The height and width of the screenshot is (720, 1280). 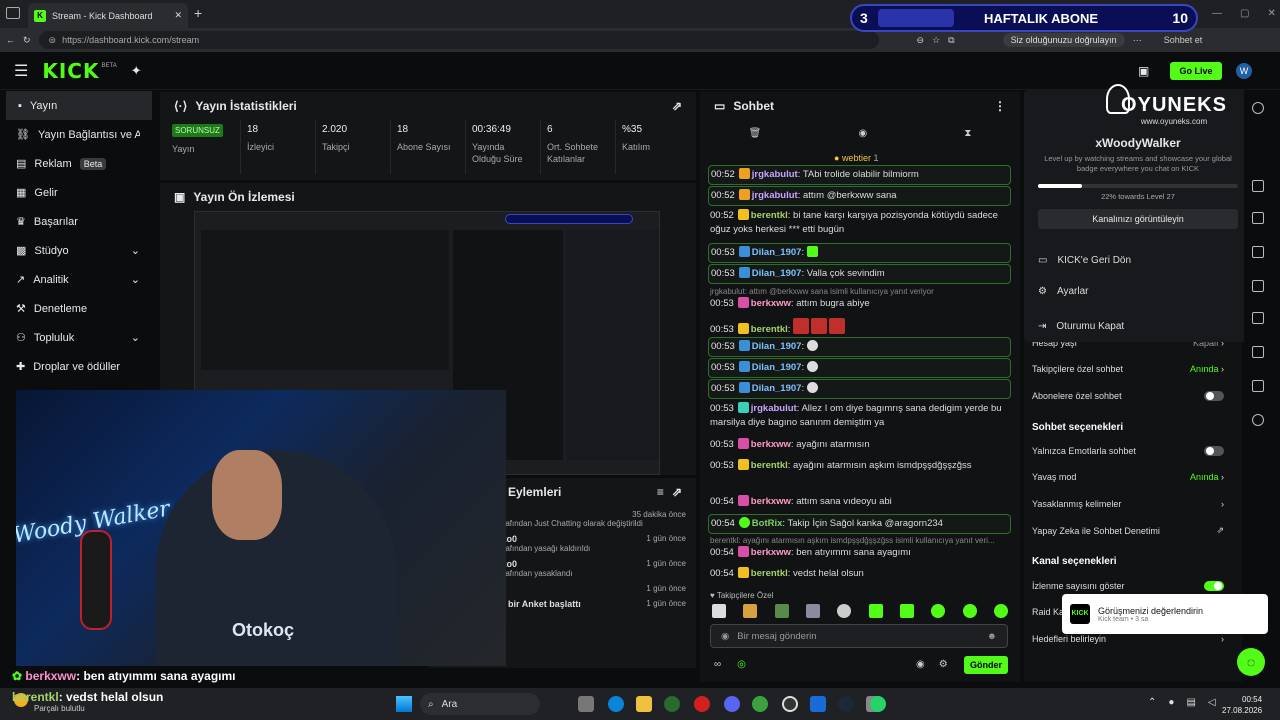 I want to click on chat-user: BotRix, so click(x=767, y=523).